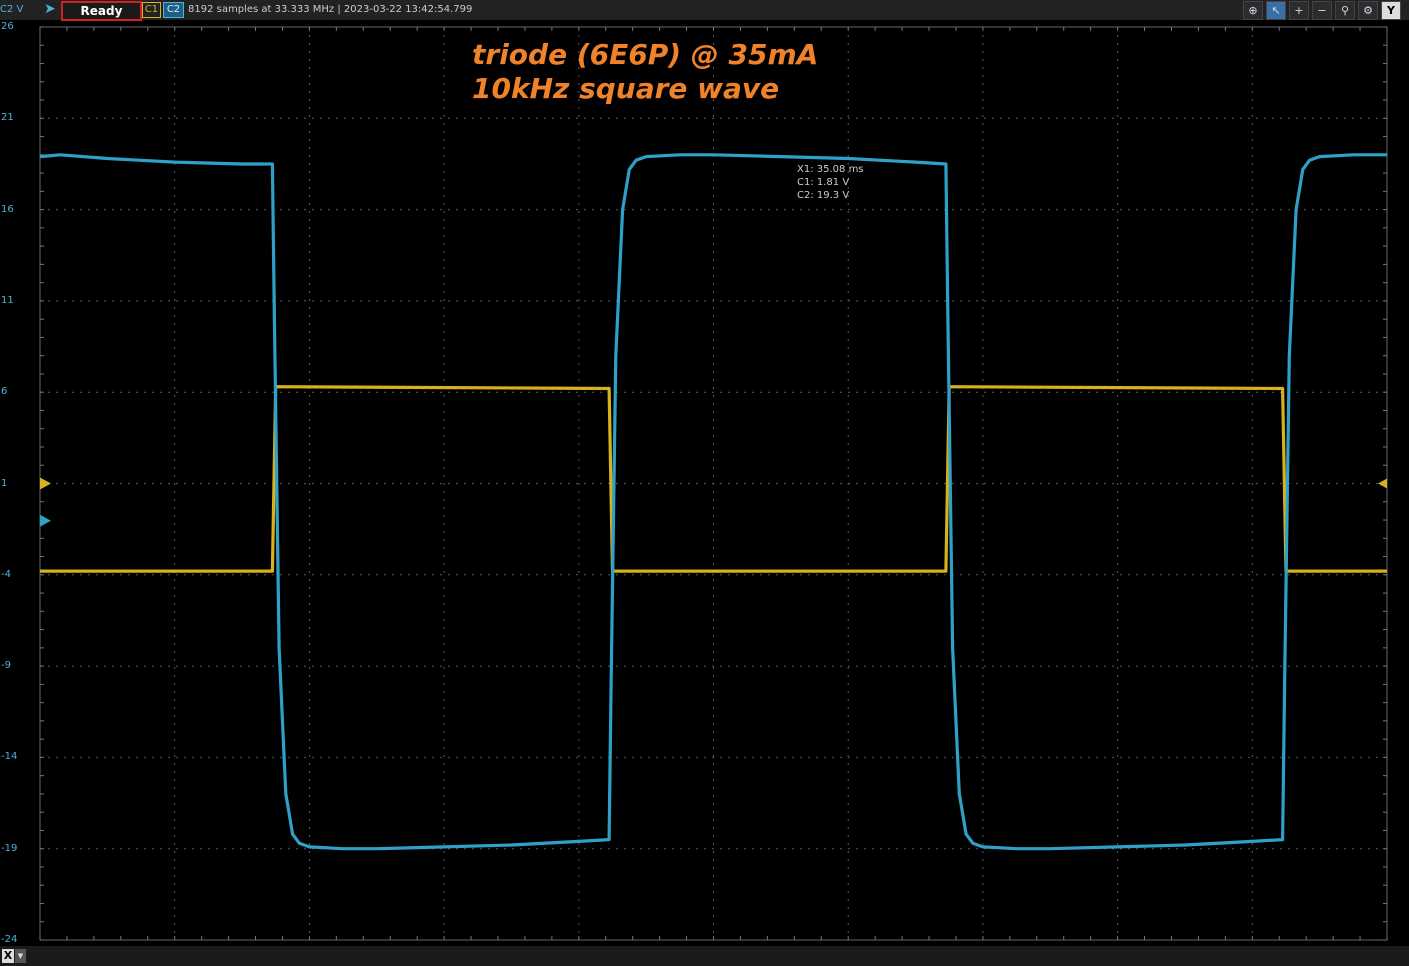  I want to click on annotation-line-2: 10kHz square wave, so click(626, 88).